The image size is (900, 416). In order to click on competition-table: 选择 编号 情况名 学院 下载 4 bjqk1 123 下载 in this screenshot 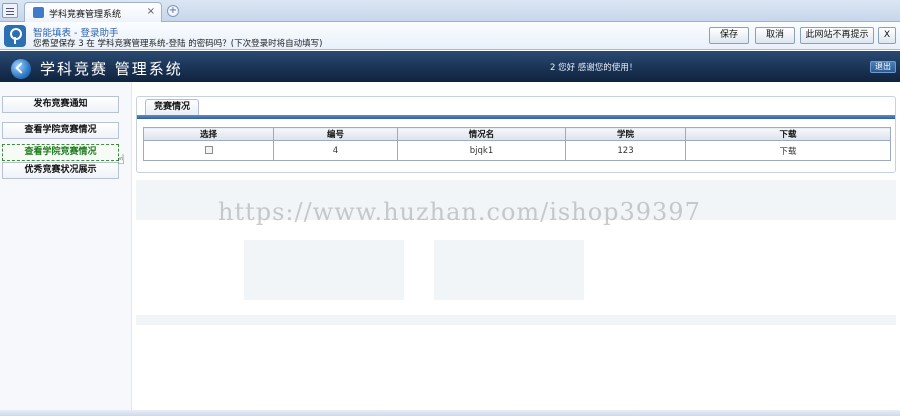, I will do `click(517, 144)`.